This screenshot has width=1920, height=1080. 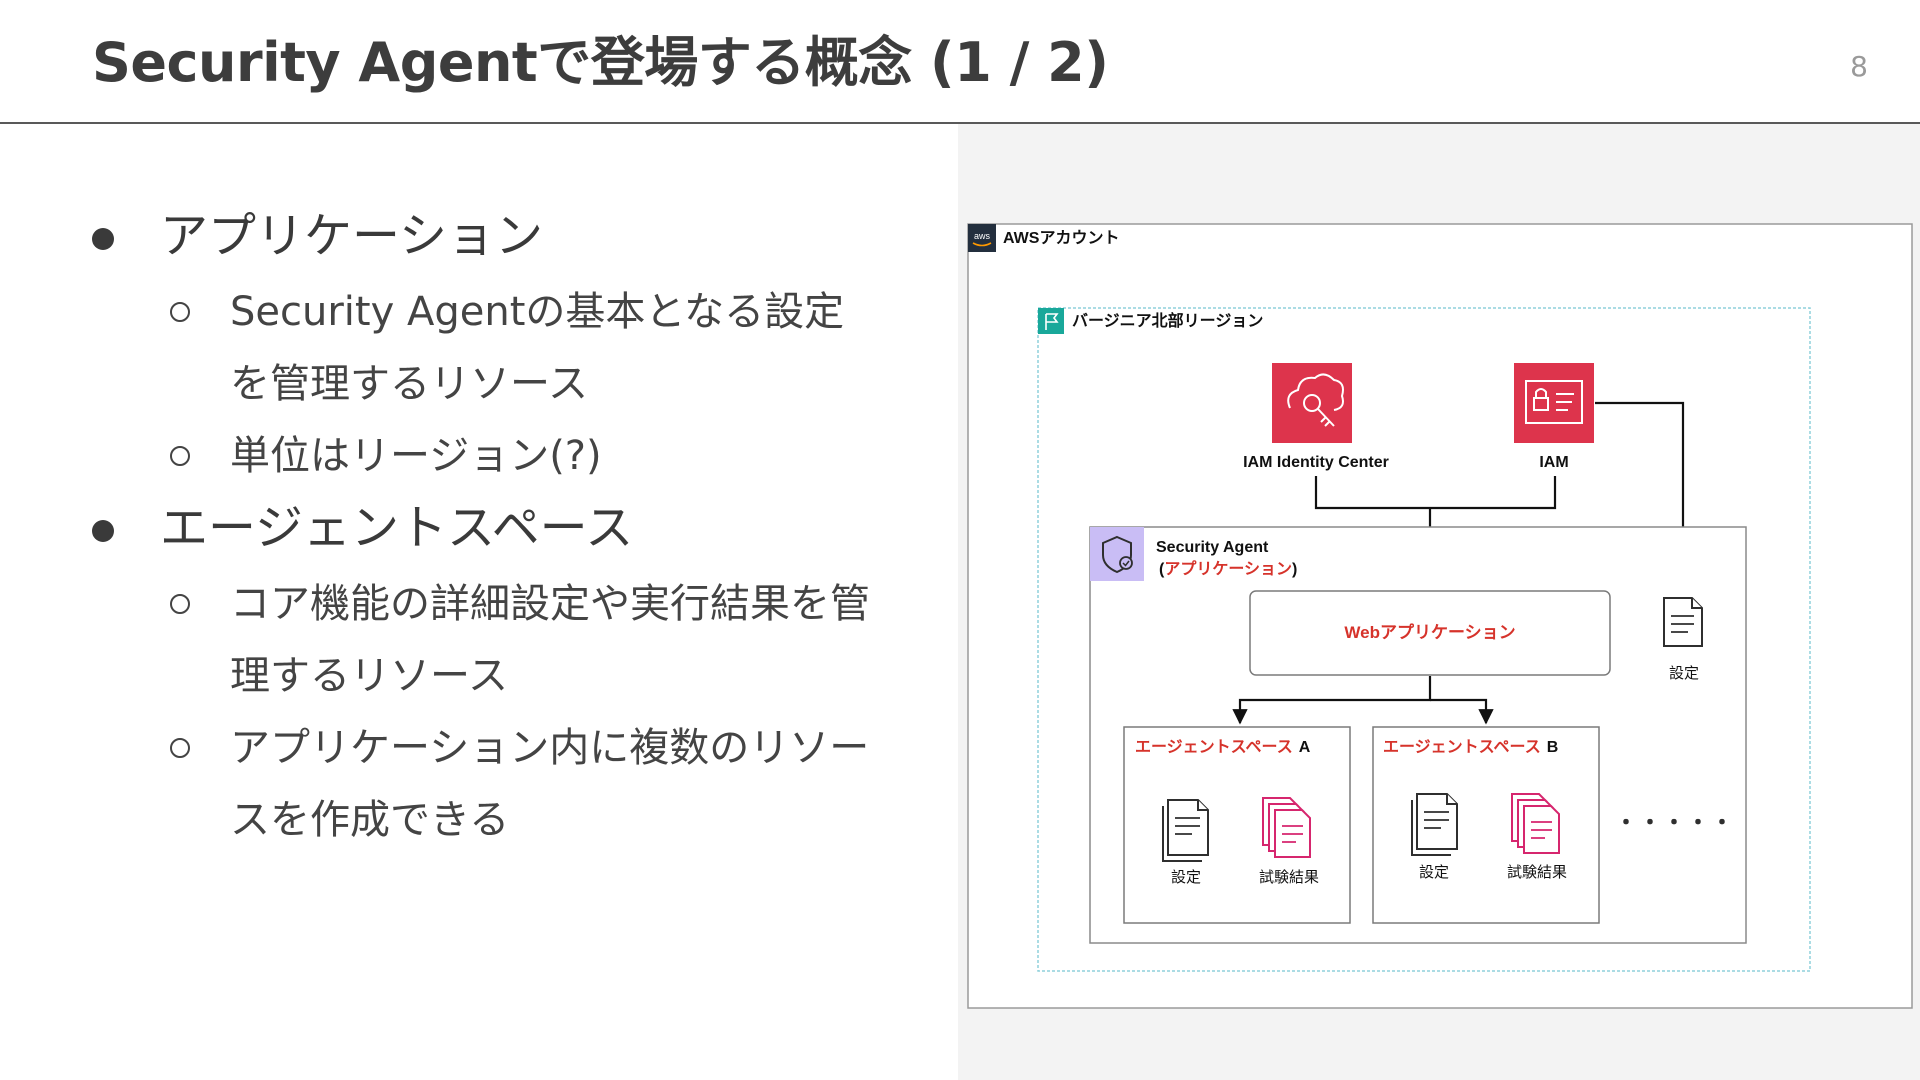 I want to click on region-flag-icon, so click(x=1051, y=321).